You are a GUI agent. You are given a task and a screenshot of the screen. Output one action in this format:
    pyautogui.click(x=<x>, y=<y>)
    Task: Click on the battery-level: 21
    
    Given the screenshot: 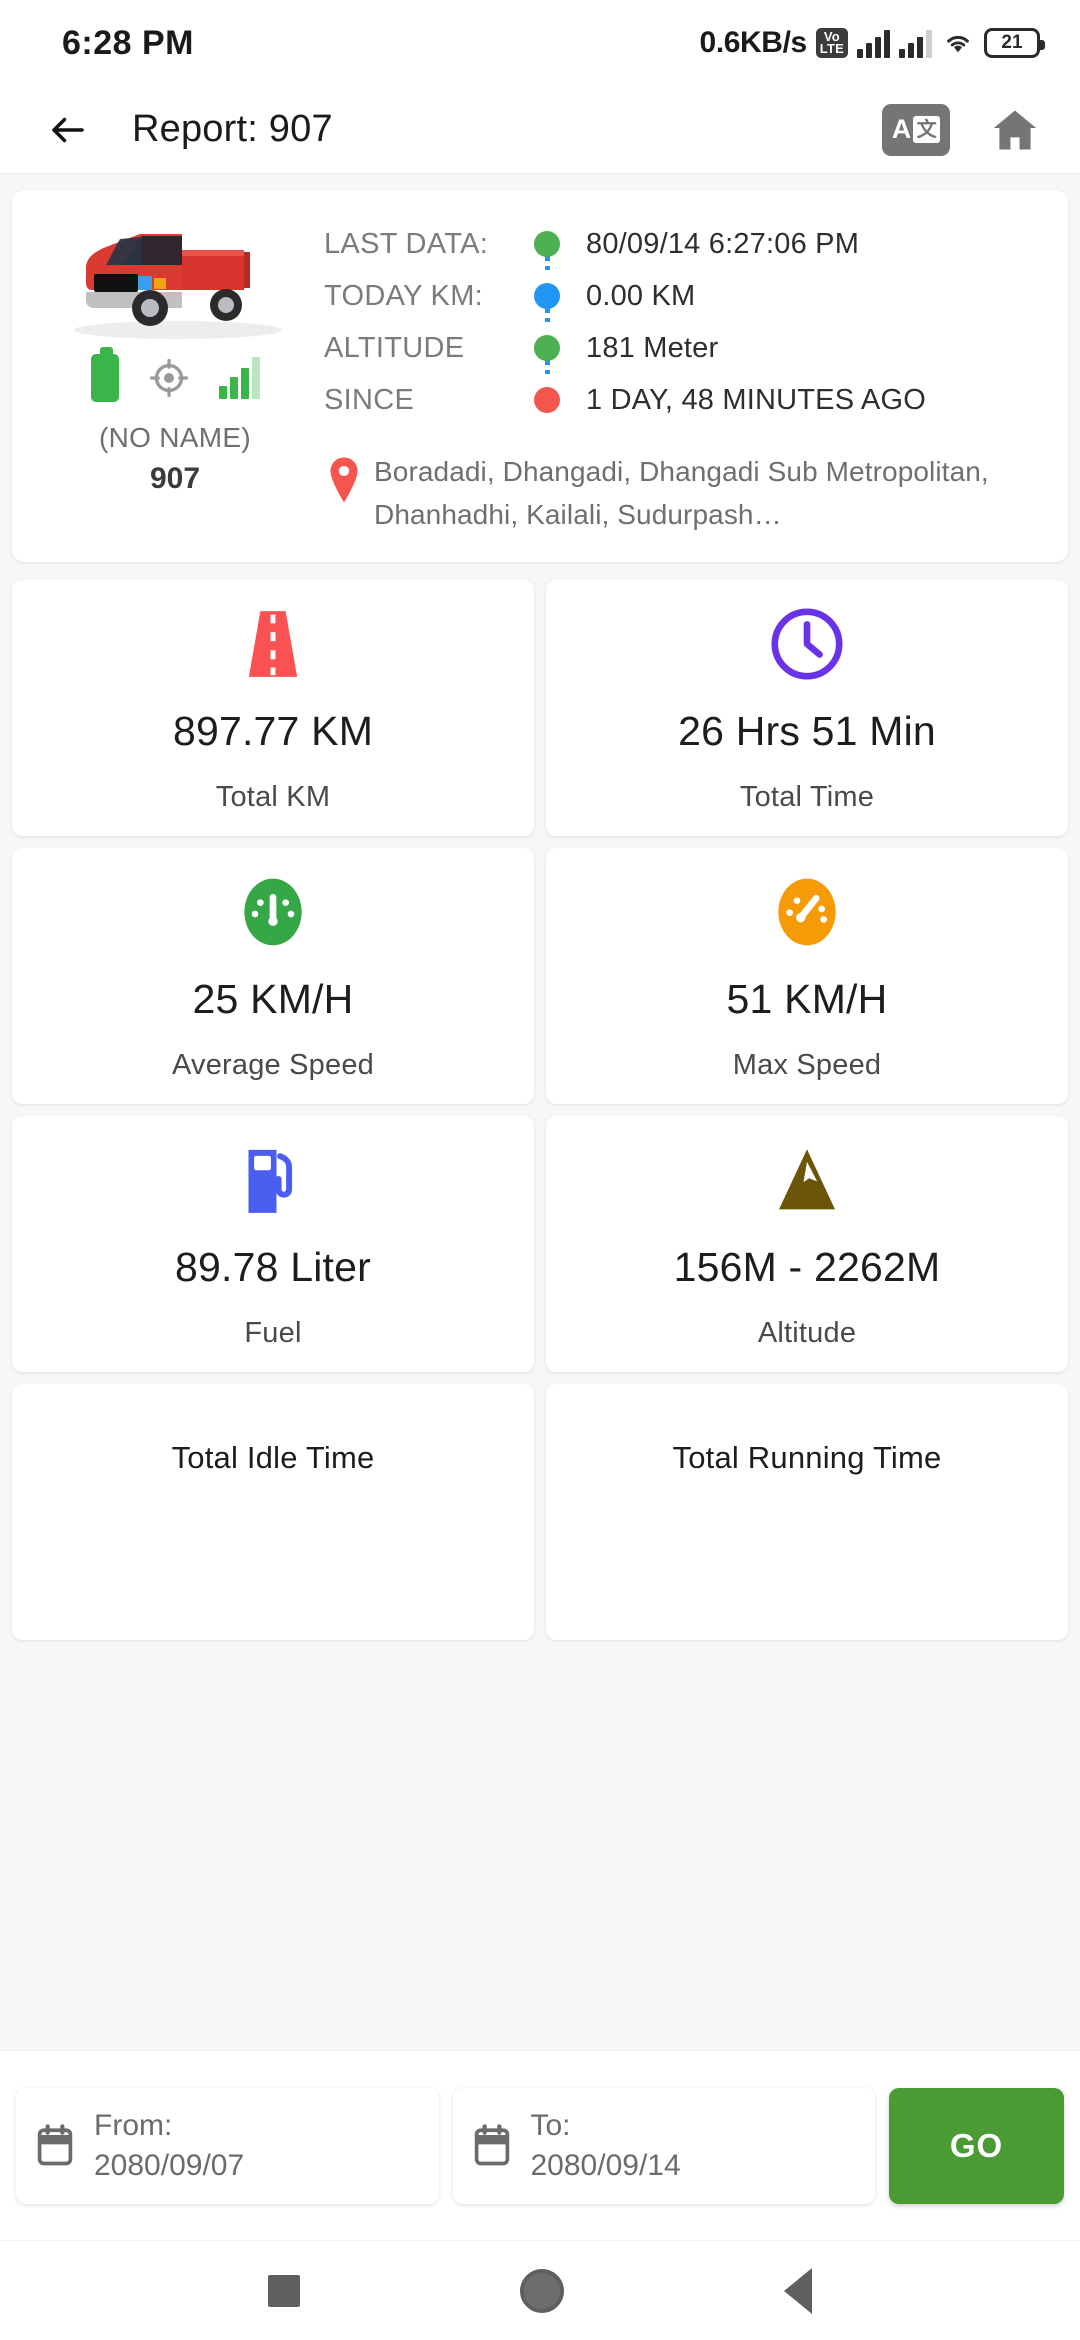 What is the action you would take?
    pyautogui.click(x=1012, y=42)
    